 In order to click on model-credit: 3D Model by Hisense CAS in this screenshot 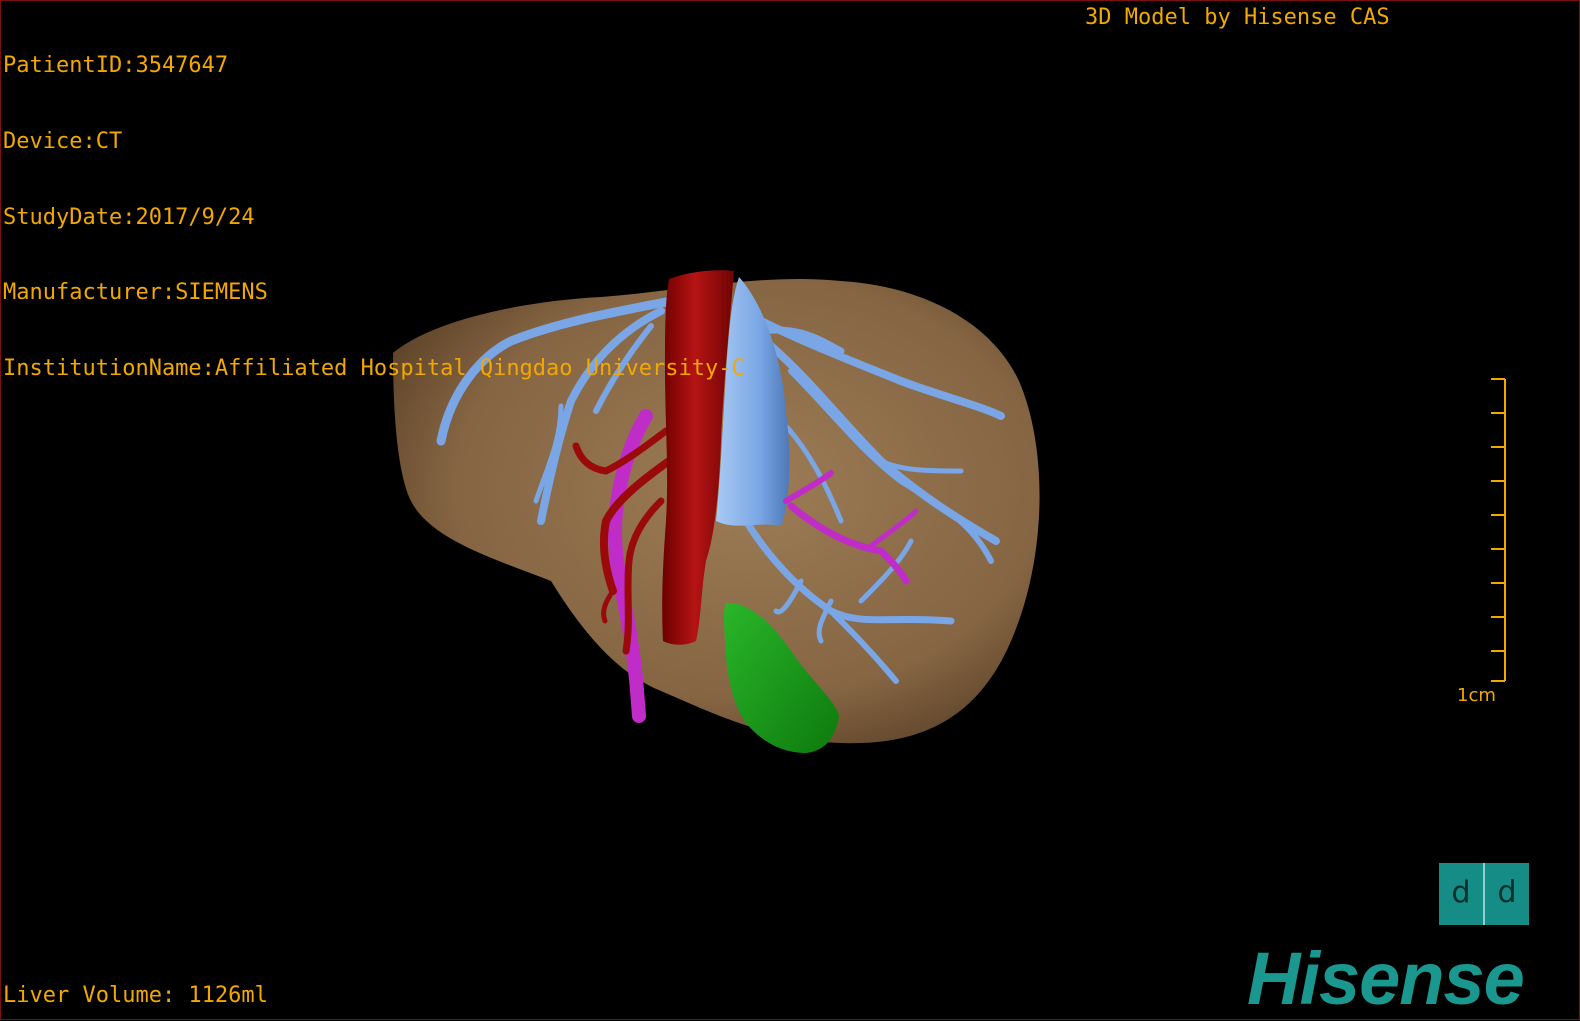, I will do `click(1237, 17)`.